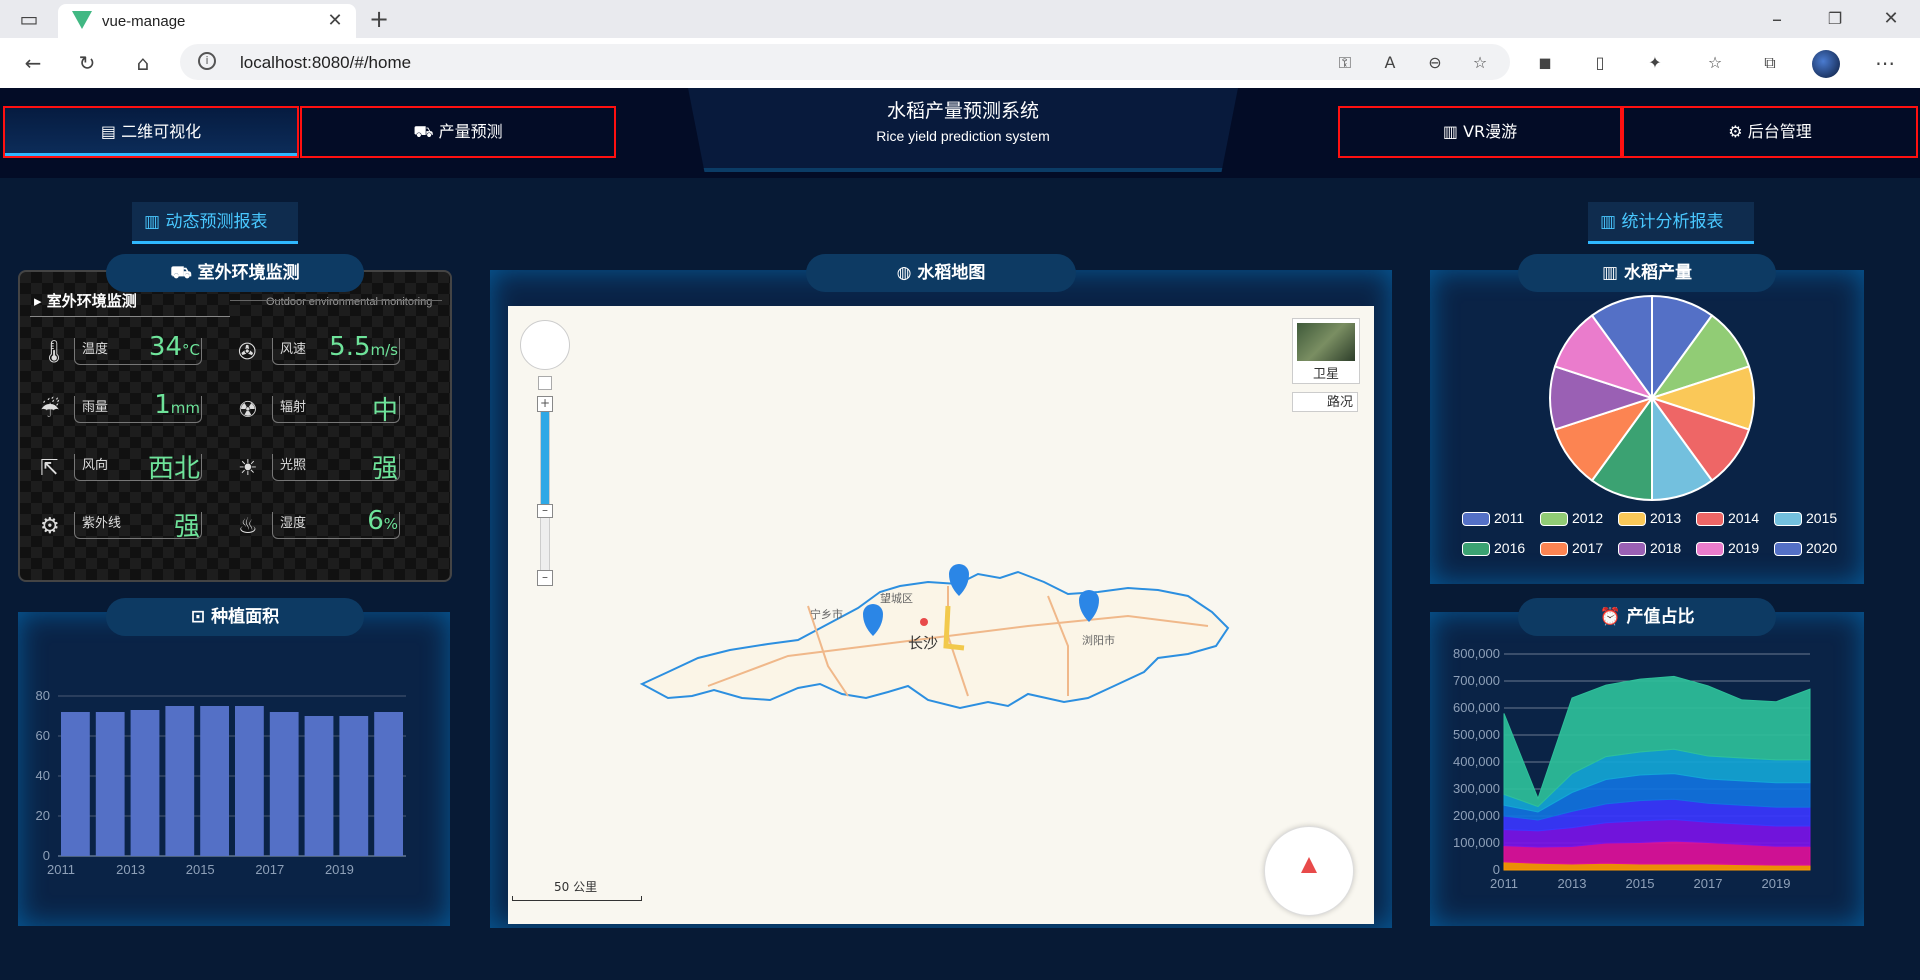  Describe the element at coordinates (545, 511) in the screenshot. I see `zoom-handle: –` at that location.